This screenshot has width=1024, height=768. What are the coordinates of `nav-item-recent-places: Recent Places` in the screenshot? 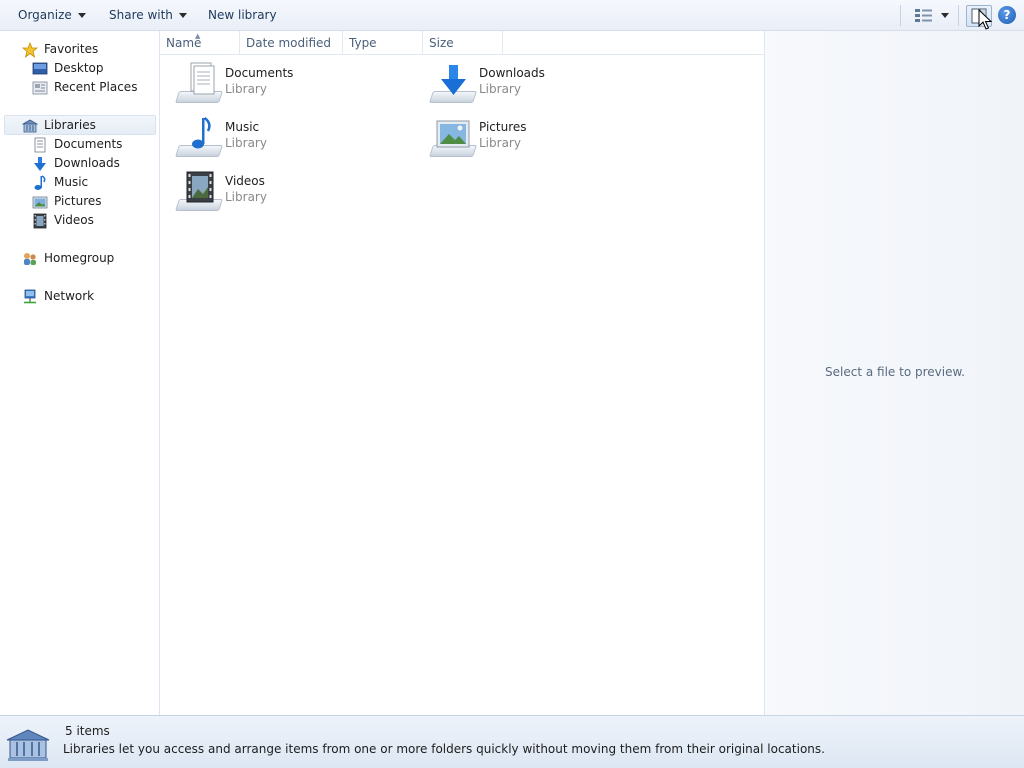 It's located at (84, 87).